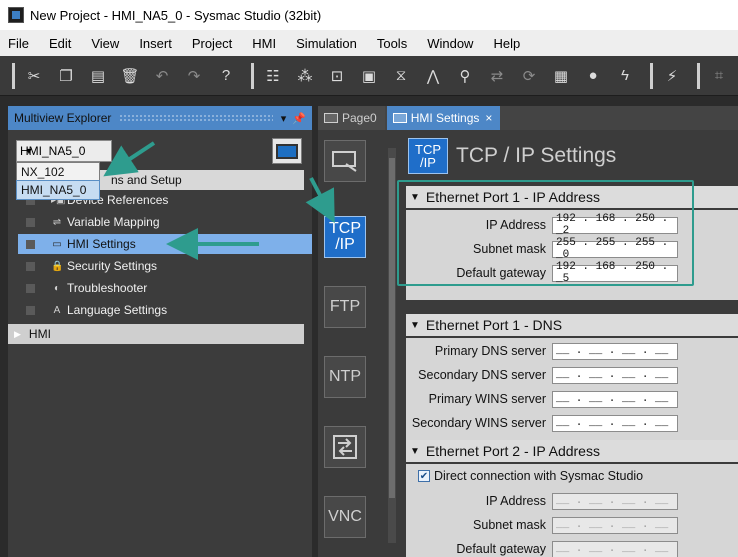  I want to click on flash-icon: ϟ, so click(625, 76).